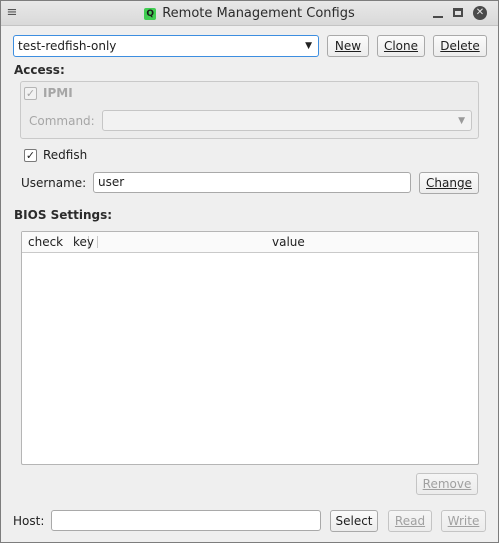 Image resolution: width=499 pixels, height=543 pixels. Describe the element at coordinates (186, 520) in the screenshot. I see `host-field` at that location.